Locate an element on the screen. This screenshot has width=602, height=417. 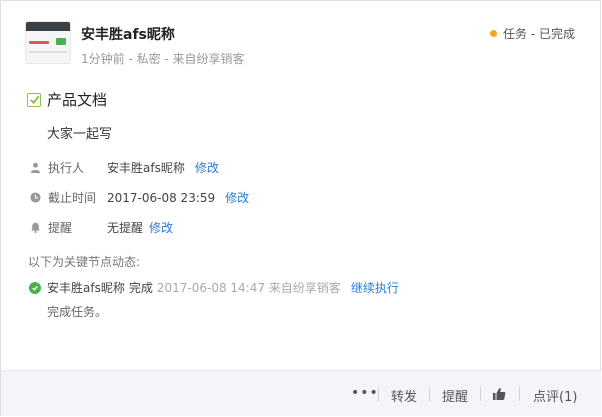
action-bar: ••• 转发 提醒 点评(1) is located at coordinates (301, 393).